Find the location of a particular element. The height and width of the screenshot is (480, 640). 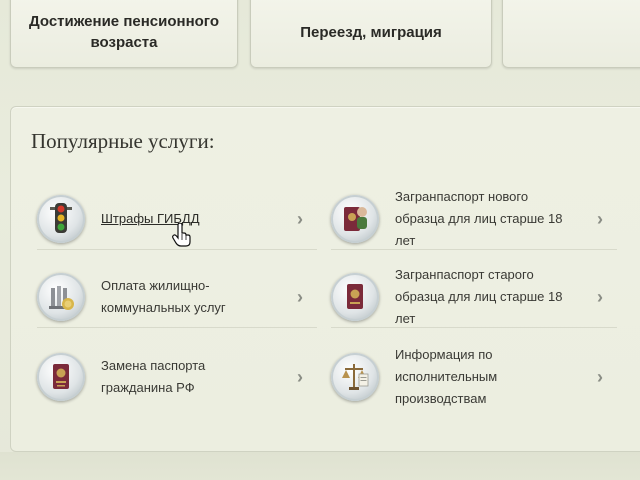

passport-old-icon is located at coordinates (355, 297).